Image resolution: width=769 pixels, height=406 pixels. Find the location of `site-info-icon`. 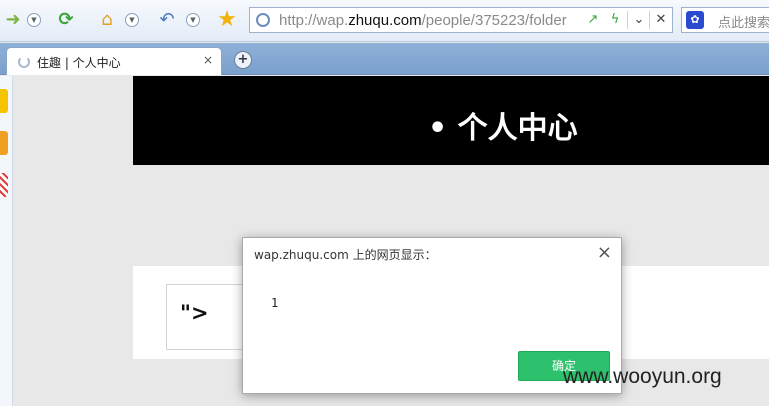

site-info-icon is located at coordinates (263, 20).